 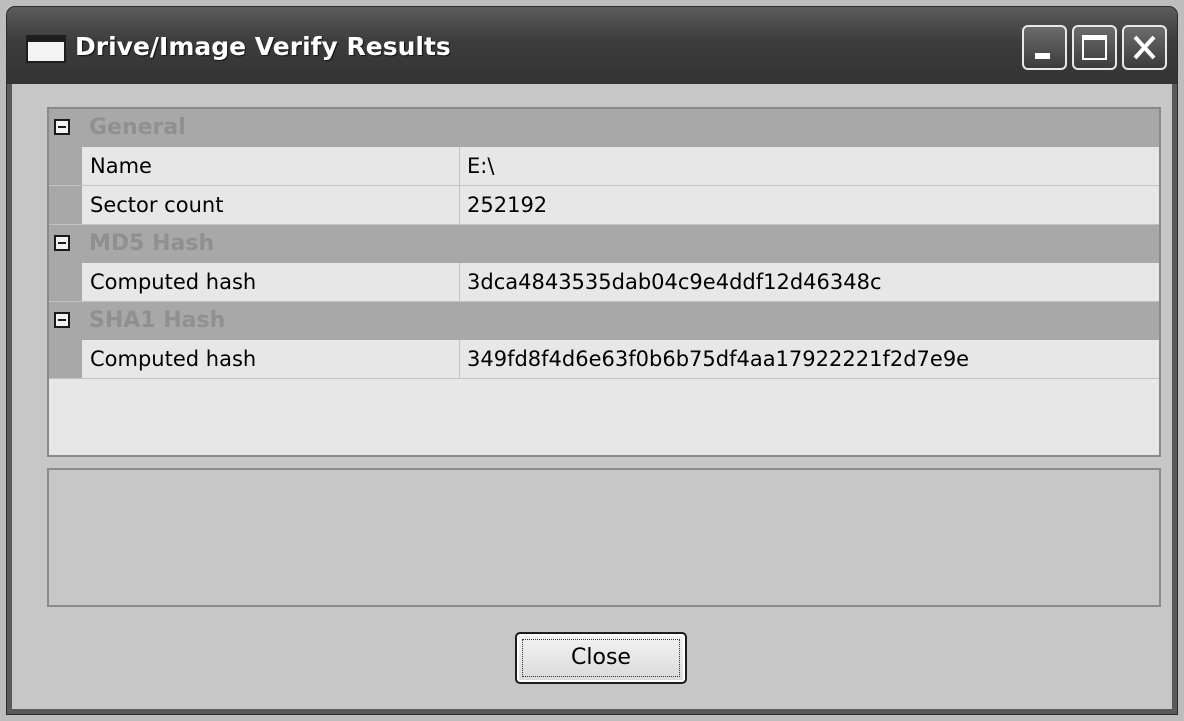 What do you see at coordinates (1044, 47) in the screenshot?
I see `minimize-button` at bounding box center [1044, 47].